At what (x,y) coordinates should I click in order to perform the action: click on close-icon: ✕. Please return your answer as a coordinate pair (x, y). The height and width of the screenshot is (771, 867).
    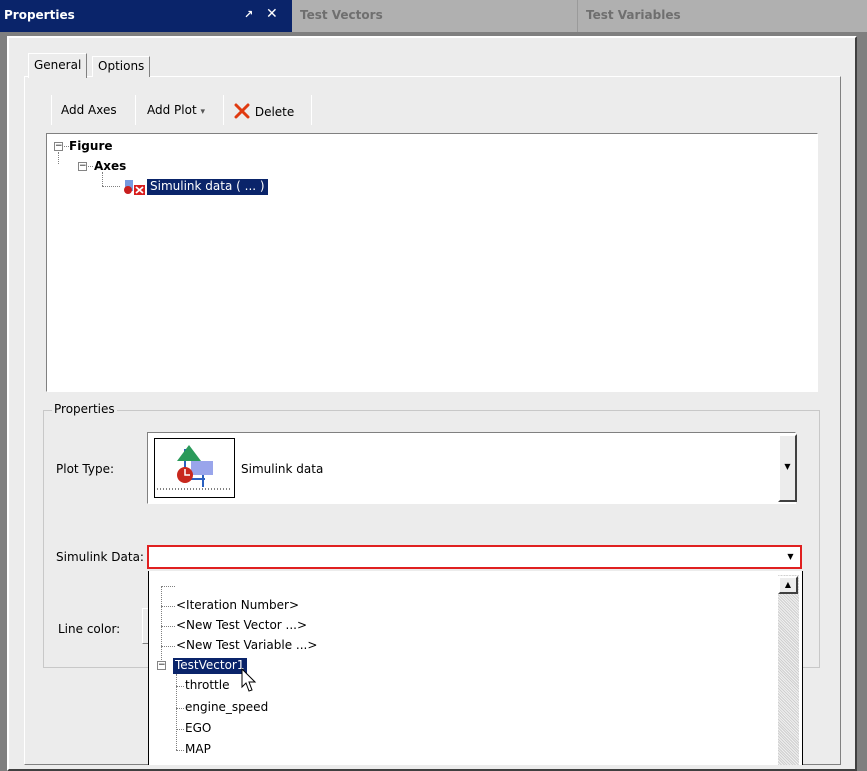
    Looking at the image, I should click on (272, 14).